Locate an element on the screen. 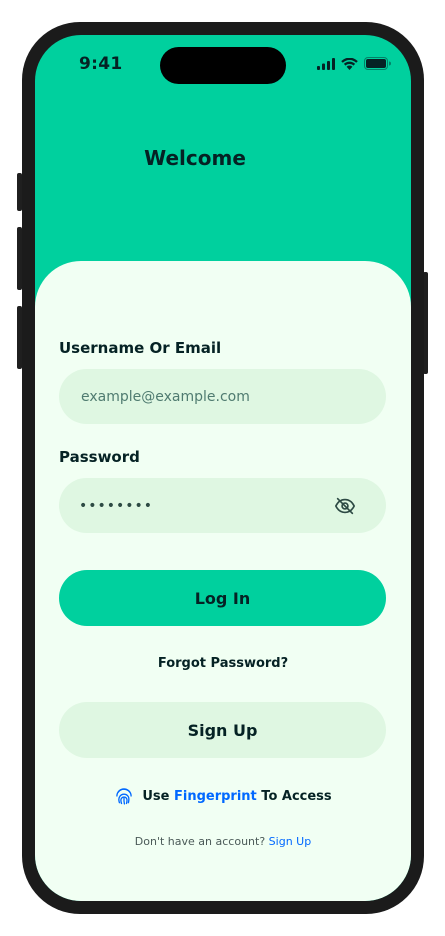 The width and height of the screenshot is (445, 936). status-bar: 9:41 is located at coordinates (223, 65).